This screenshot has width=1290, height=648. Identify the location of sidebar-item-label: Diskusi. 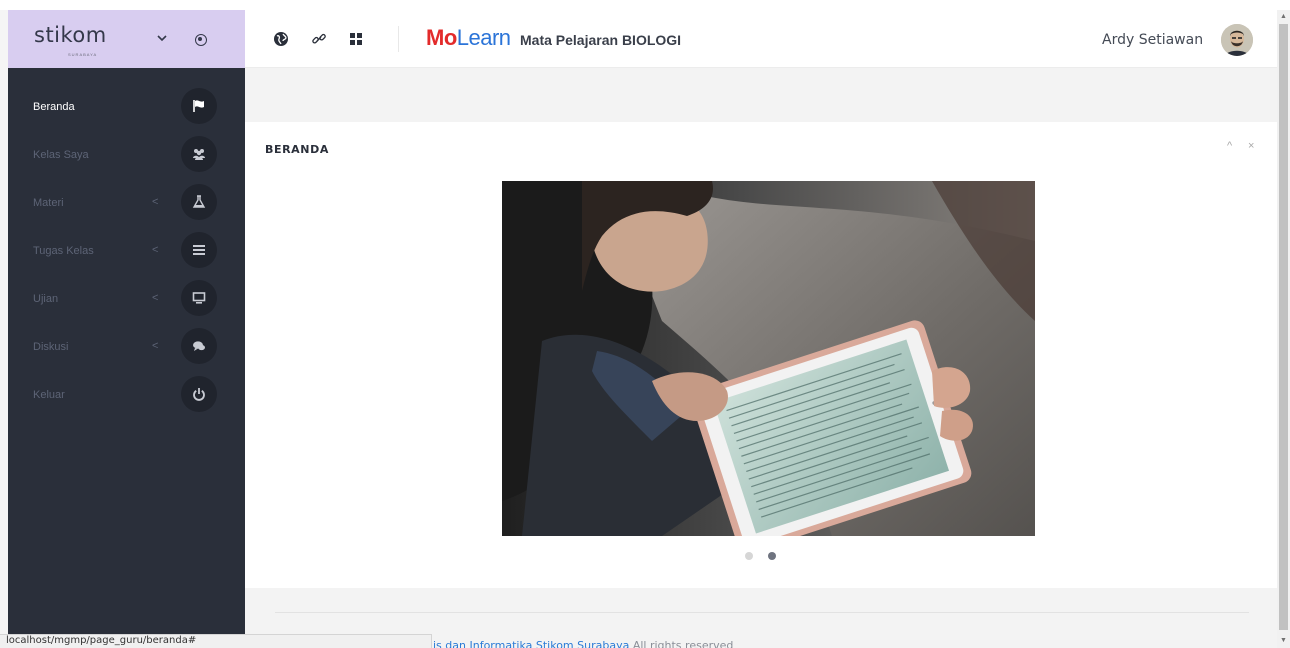
(51, 347).